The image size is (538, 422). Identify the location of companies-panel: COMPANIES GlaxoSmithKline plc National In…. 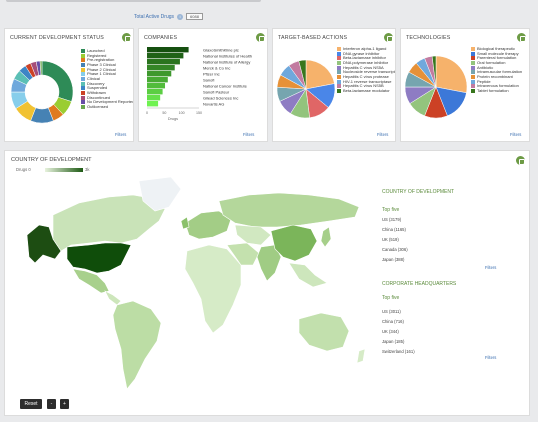
(203, 85).